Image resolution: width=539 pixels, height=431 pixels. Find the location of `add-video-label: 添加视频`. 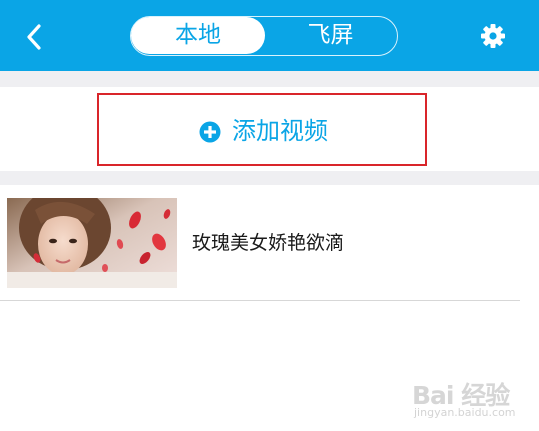

add-video-label: 添加视频 is located at coordinates (280, 131).